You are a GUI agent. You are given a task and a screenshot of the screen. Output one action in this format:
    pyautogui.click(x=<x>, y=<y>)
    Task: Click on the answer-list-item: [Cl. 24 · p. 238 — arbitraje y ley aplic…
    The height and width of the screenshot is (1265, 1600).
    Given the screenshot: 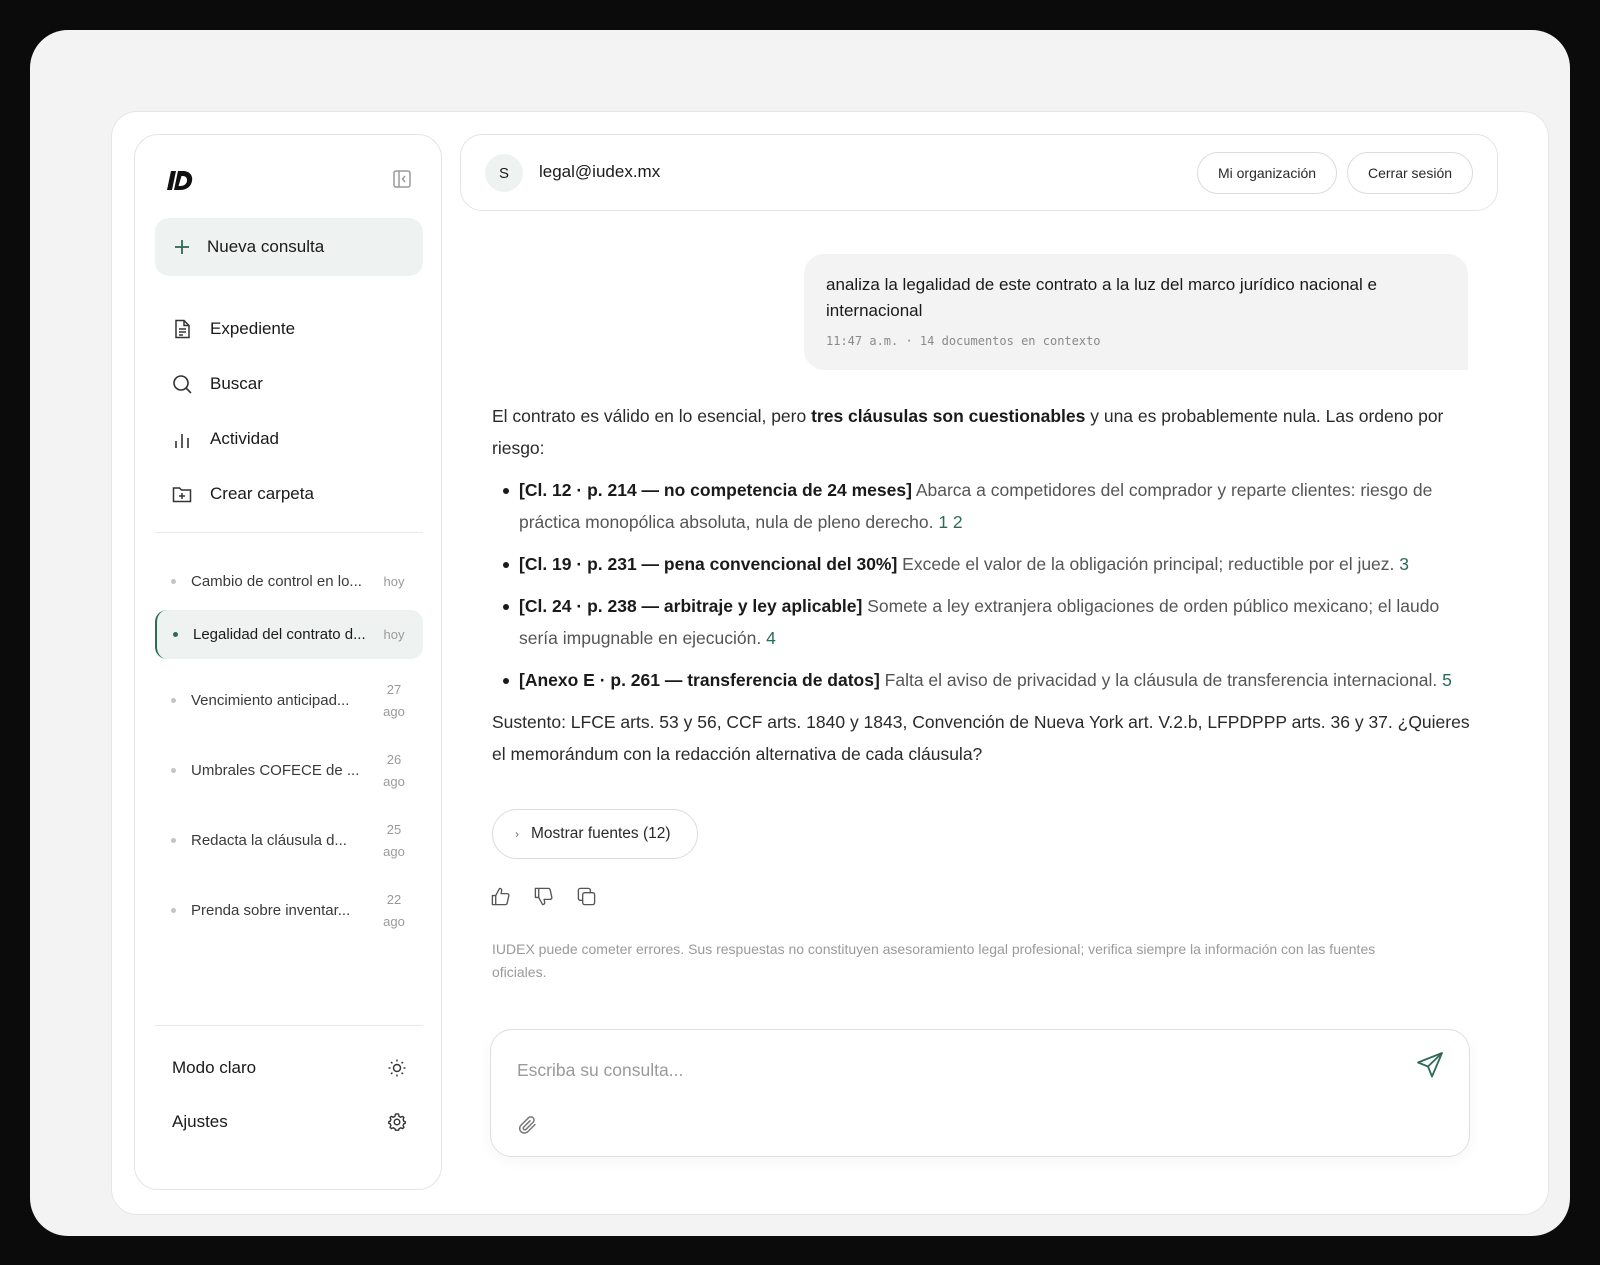 What is the action you would take?
    pyautogui.click(x=982, y=622)
    